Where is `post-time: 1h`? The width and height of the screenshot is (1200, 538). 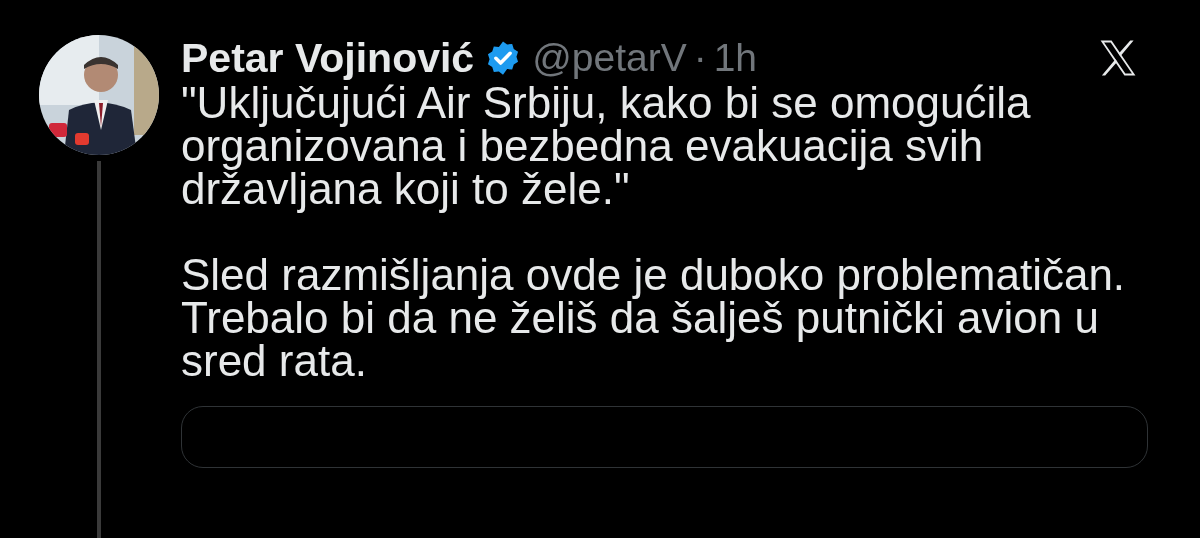
post-time: 1h is located at coordinates (735, 58).